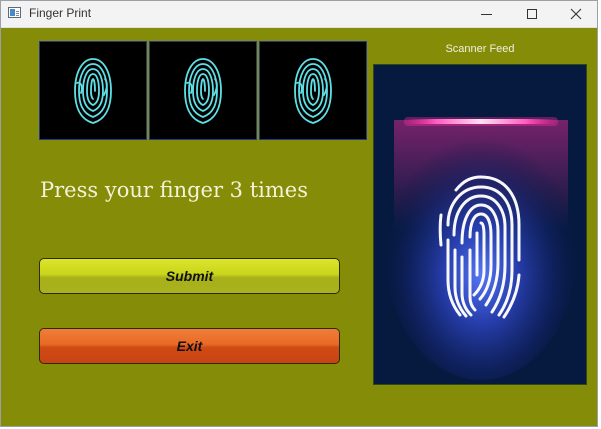 The image size is (601, 429). I want to click on title-bar: Finger Print, so click(299, 14).